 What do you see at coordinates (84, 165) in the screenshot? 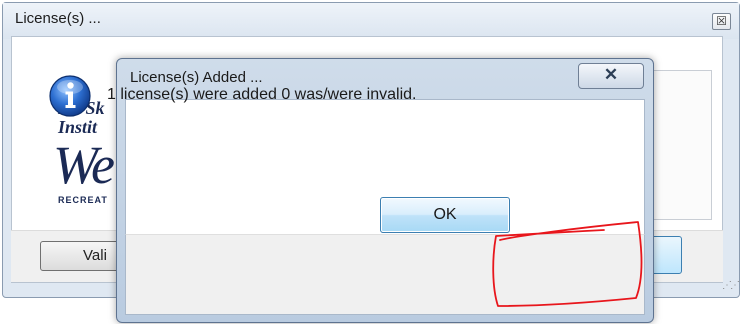
I see `logo-large-text: We` at bounding box center [84, 165].